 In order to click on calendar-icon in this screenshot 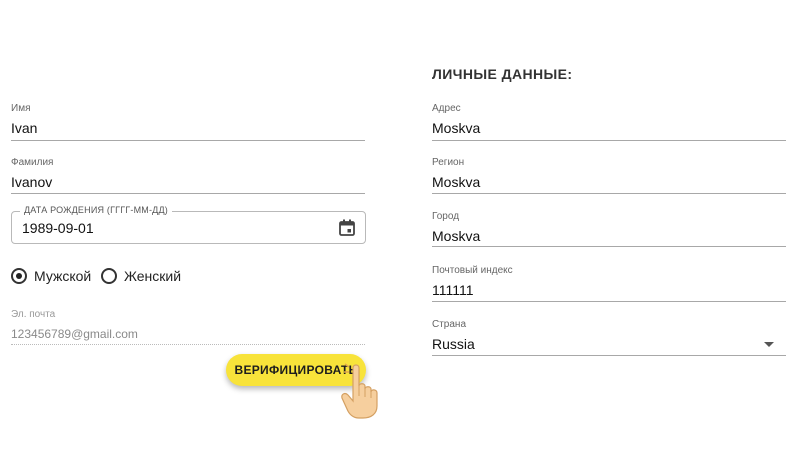, I will do `click(347, 227)`.